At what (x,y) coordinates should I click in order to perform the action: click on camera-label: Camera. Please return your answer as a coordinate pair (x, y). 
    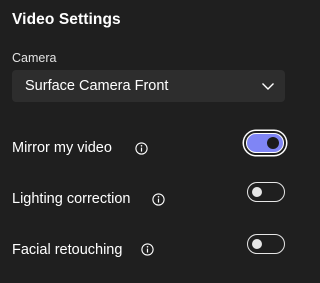
    Looking at the image, I should click on (34, 58).